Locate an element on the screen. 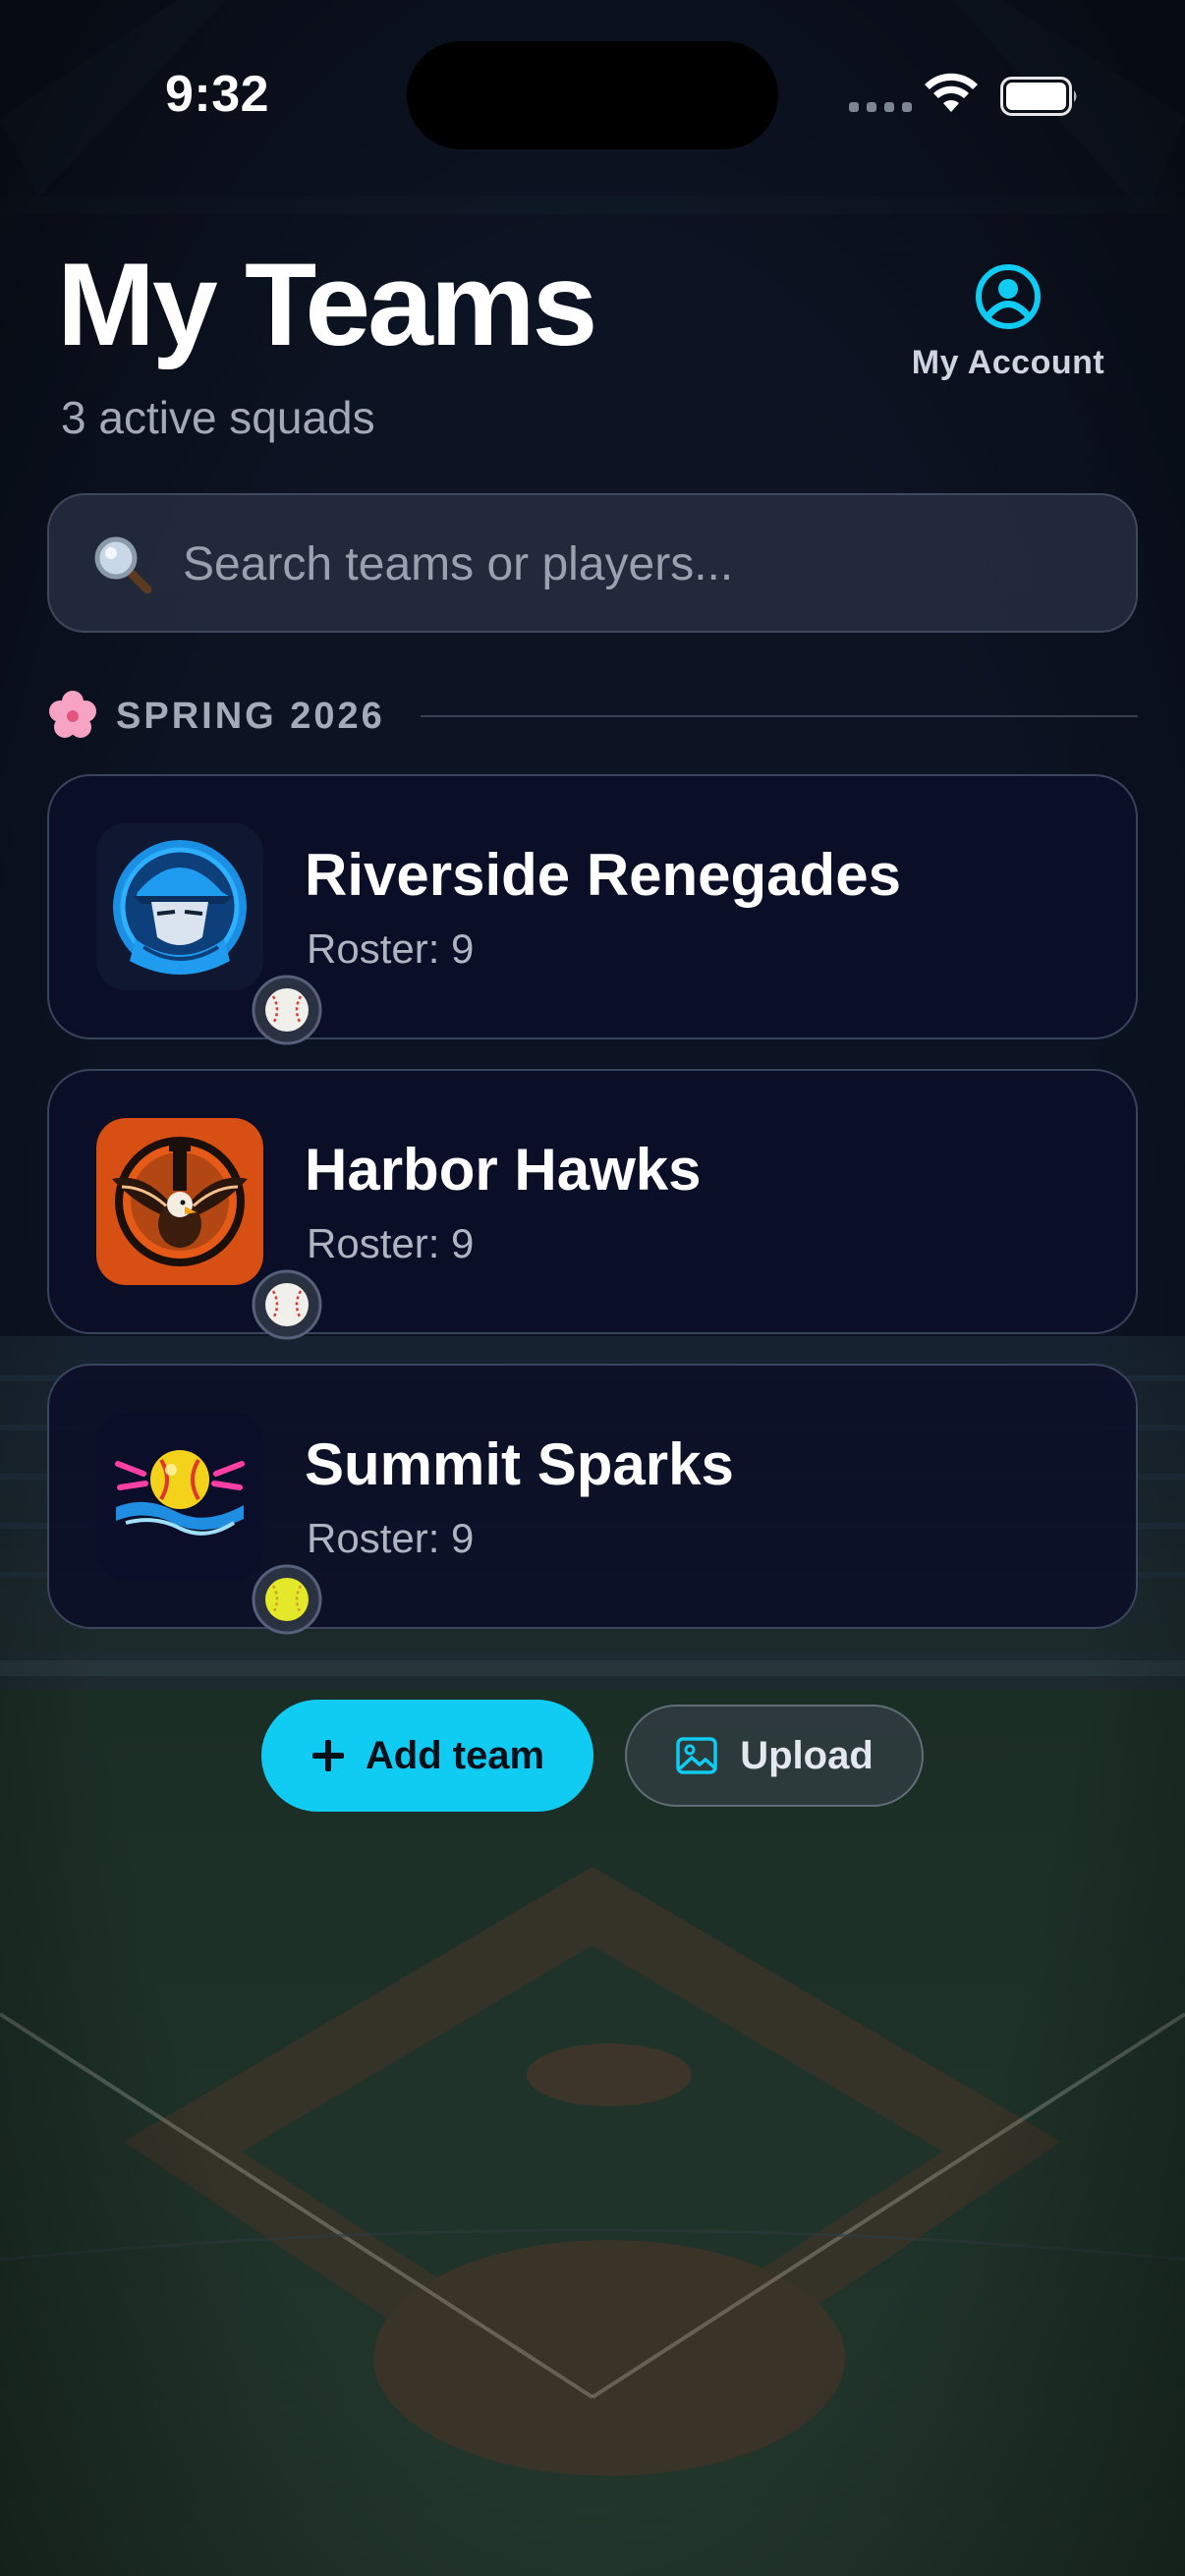 The image size is (1185, 2576). account-icon is located at coordinates (1009, 296).